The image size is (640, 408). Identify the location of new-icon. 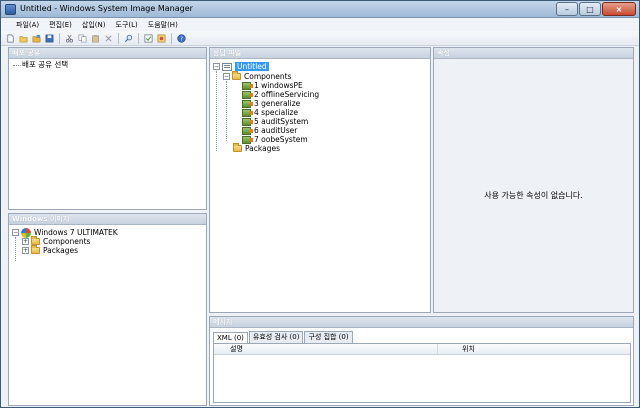
(10, 38).